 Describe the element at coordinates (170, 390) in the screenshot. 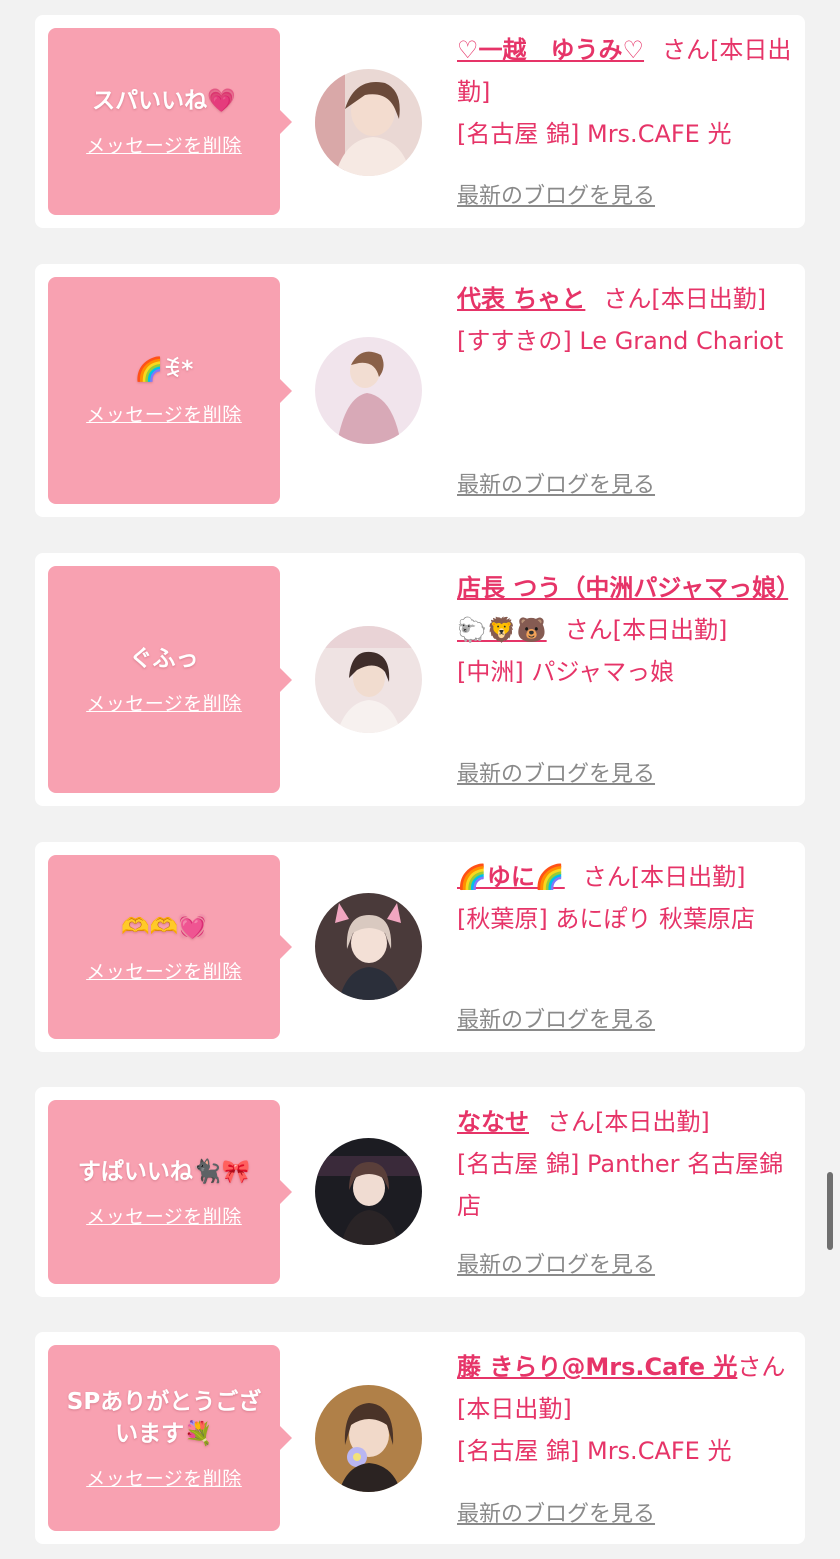

I see `message-bubble: 🌈ꉂ* メッセージを削除` at that location.